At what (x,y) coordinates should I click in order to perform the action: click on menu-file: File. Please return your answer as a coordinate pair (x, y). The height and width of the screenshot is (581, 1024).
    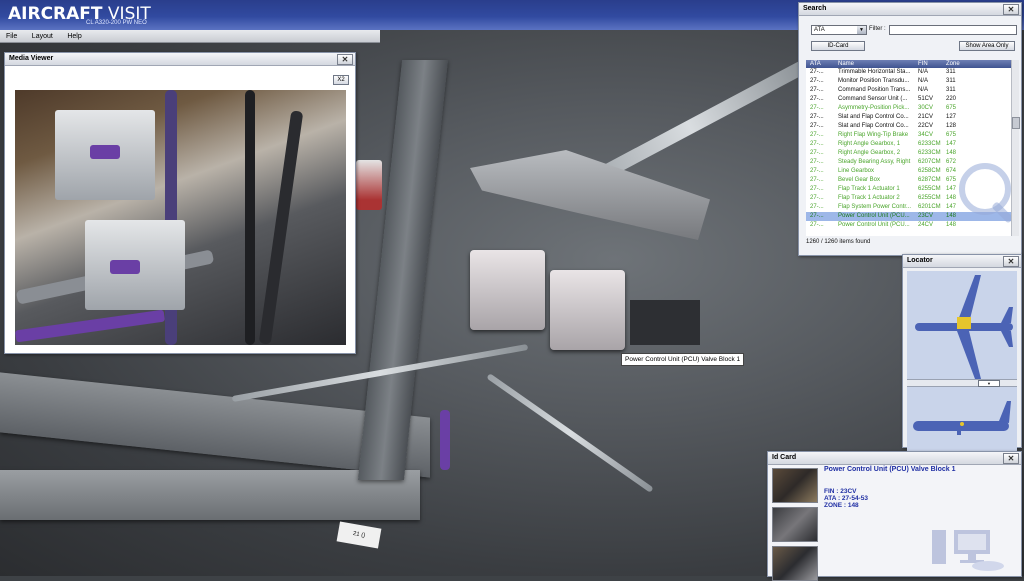
    Looking at the image, I should click on (11, 37).